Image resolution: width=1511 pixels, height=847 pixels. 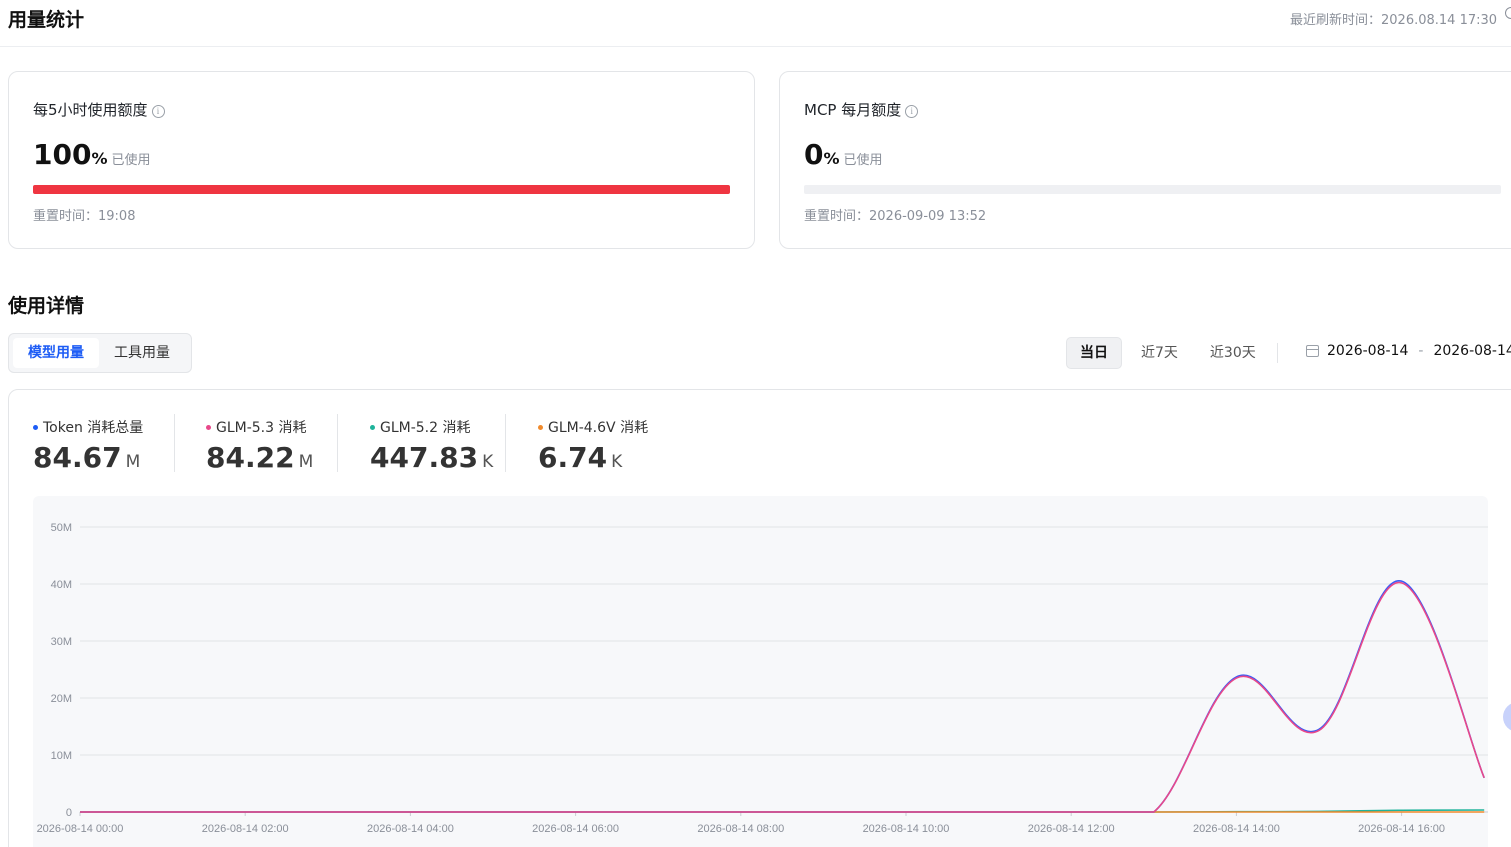 What do you see at coordinates (142, 353) in the screenshot?
I see `tab-tool-usage: 工具用量` at bounding box center [142, 353].